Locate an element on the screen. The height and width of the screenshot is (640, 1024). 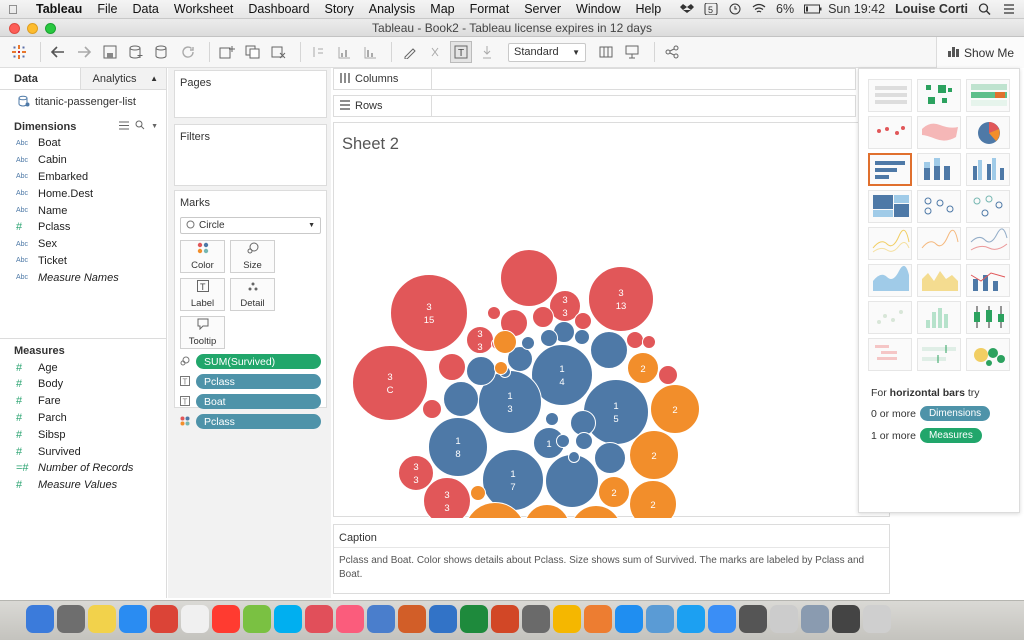
chart-type-box-and-whisker is located at coordinates (988, 317).